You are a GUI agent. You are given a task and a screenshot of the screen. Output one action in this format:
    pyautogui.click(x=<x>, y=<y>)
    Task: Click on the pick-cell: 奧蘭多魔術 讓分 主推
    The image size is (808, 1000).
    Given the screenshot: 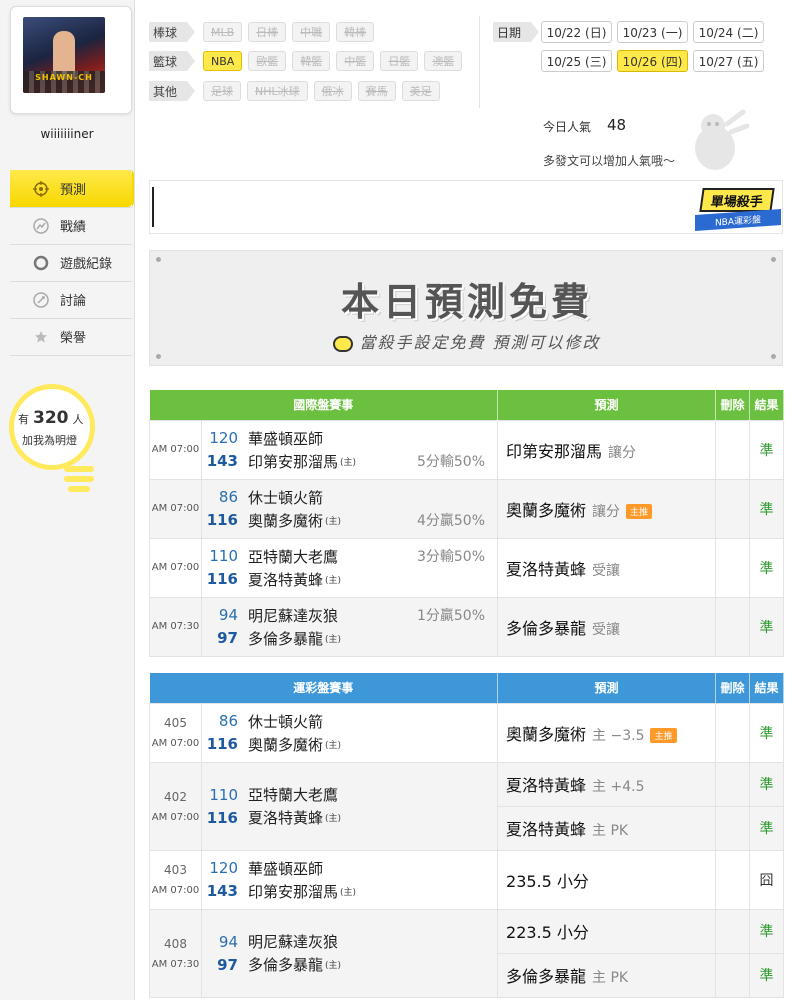 What is the action you would take?
    pyautogui.click(x=607, y=508)
    